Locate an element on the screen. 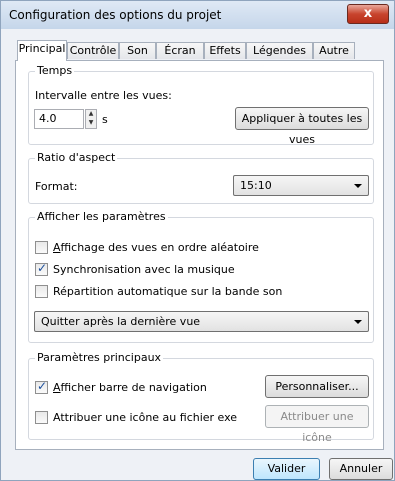  tab-controle: Contrôle is located at coordinates (93, 50).